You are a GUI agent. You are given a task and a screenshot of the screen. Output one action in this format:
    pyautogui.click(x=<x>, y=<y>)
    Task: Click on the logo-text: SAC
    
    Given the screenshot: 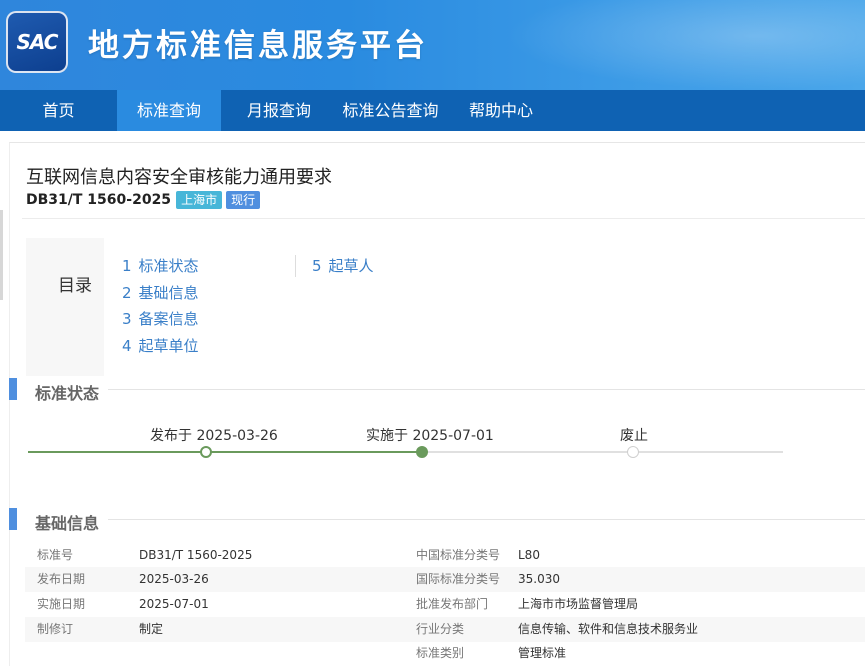 What is the action you would take?
    pyautogui.click(x=37, y=42)
    